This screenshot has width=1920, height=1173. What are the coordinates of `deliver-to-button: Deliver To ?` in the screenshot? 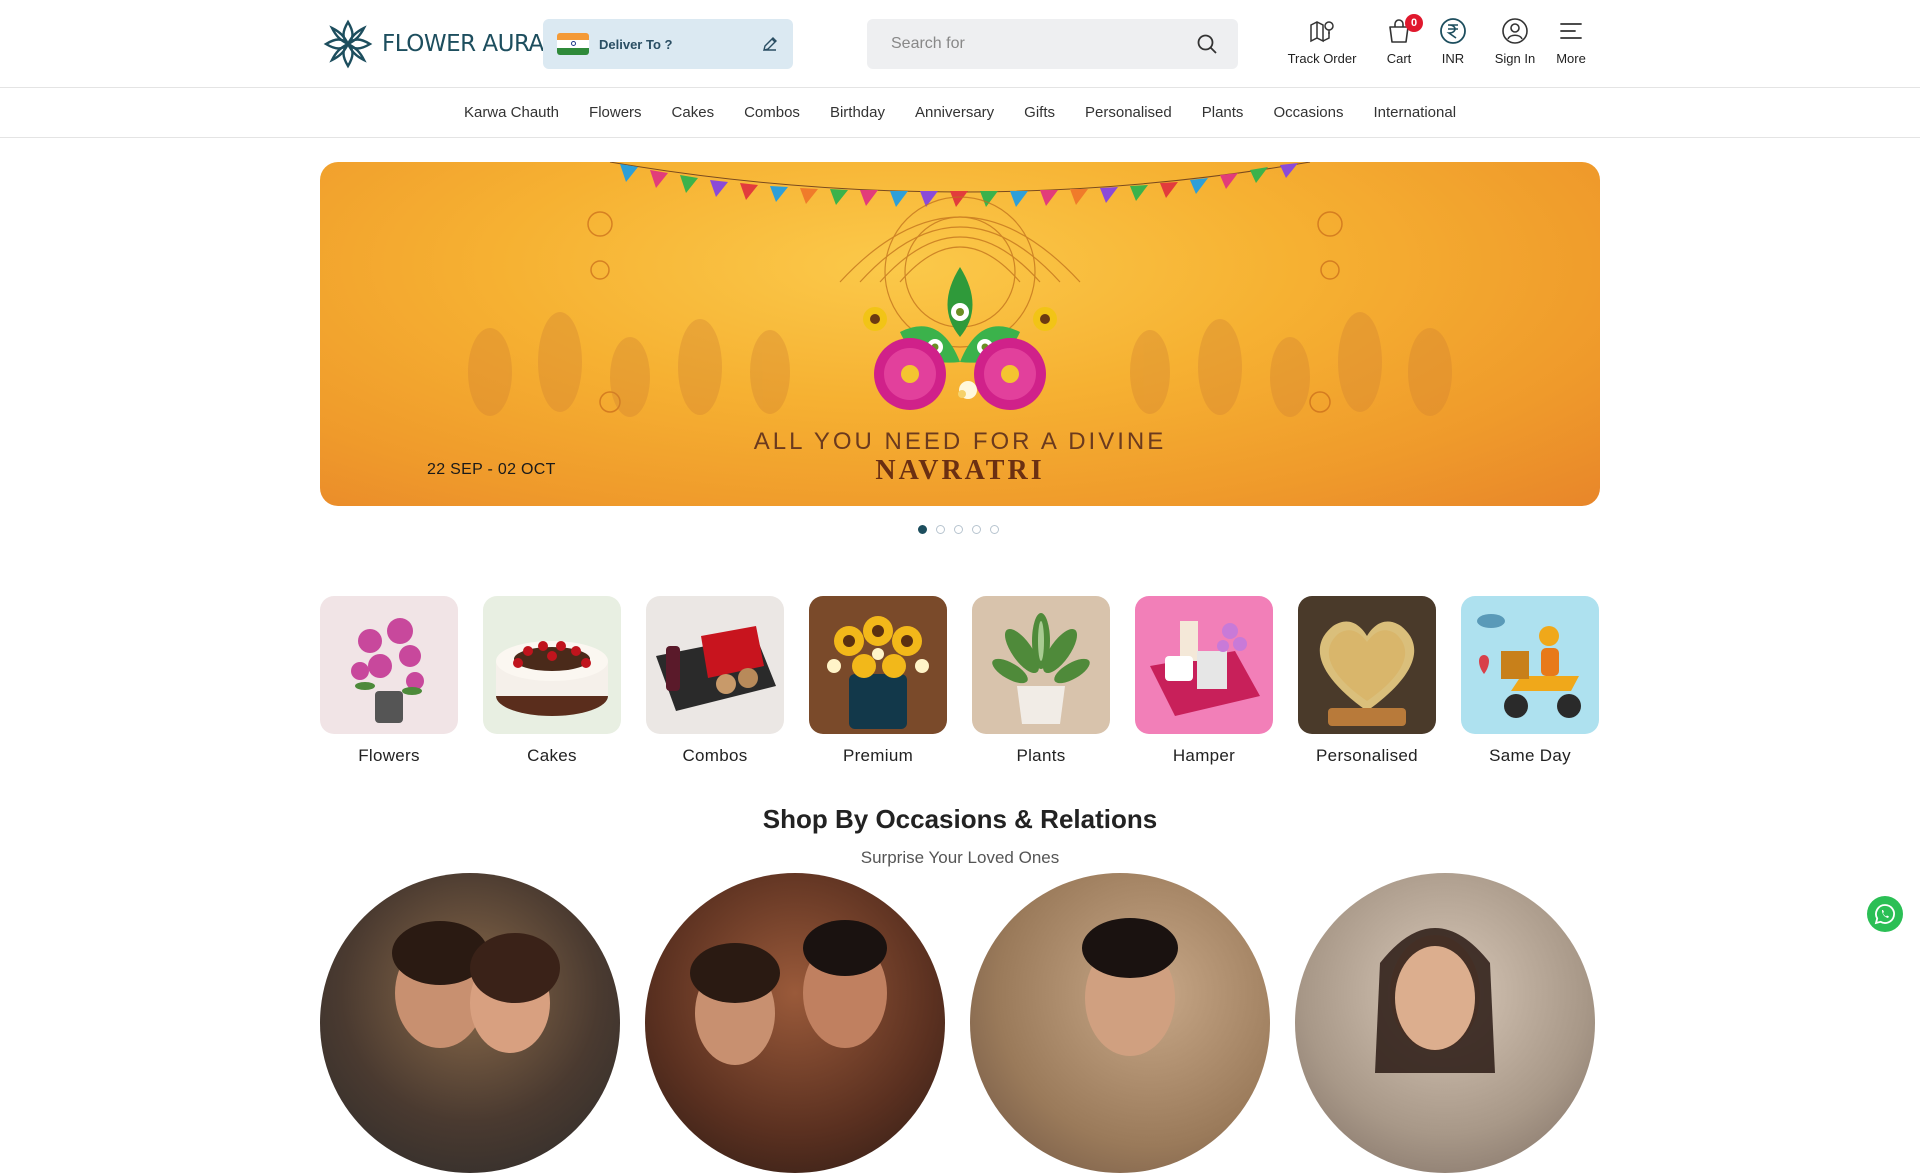 It's located at (668, 44).